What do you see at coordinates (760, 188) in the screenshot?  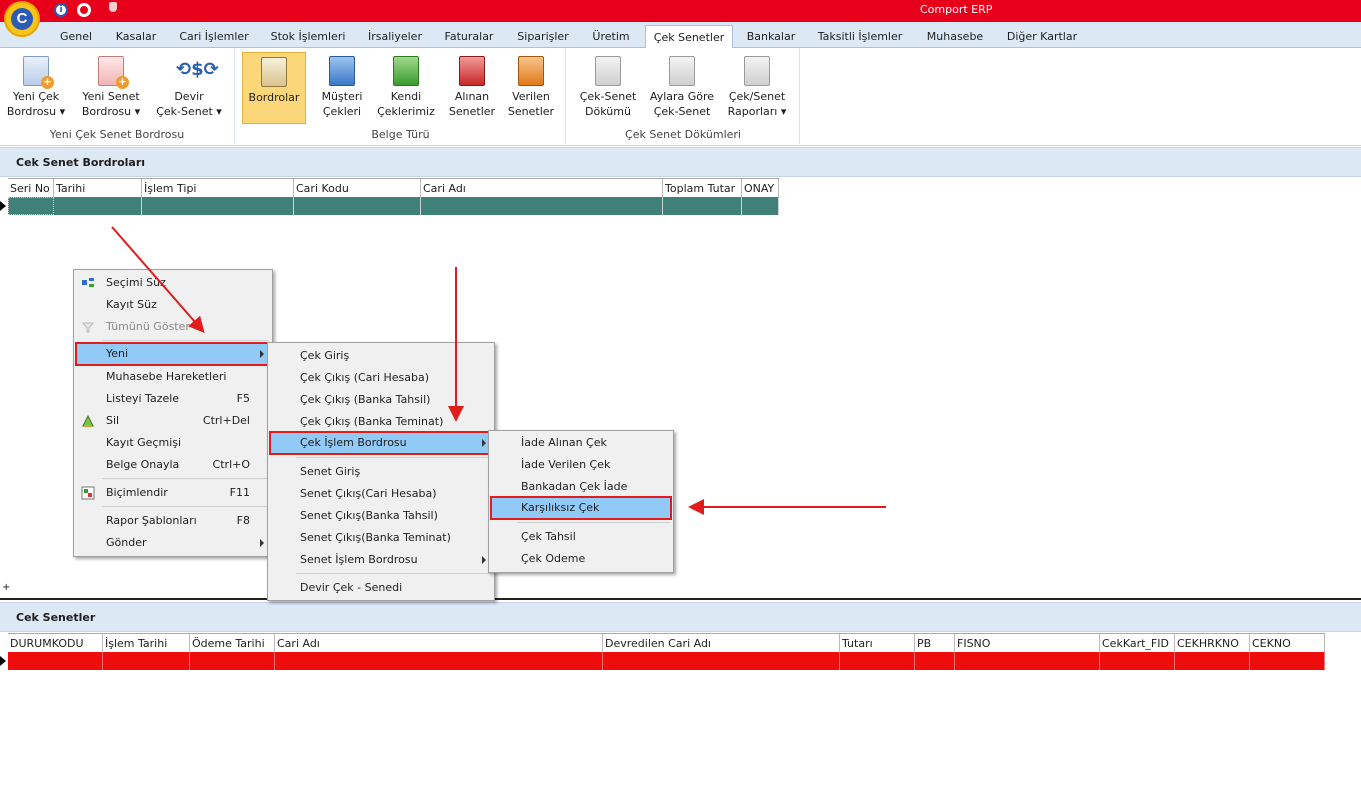 I see `column-header: ONAY` at bounding box center [760, 188].